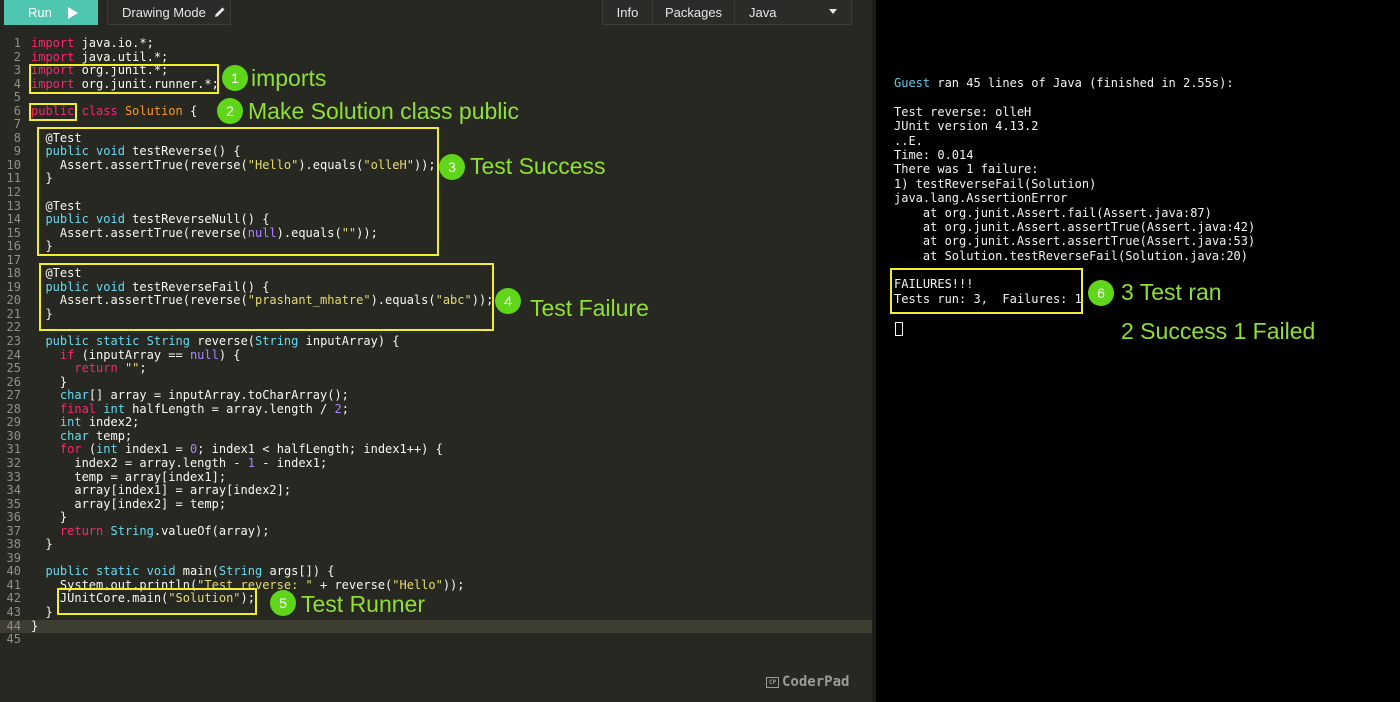 The width and height of the screenshot is (1400, 702). What do you see at coordinates (238, 191) in the screenshot?
I see `annotation-box-test-success` at bounding box center [238, 191].